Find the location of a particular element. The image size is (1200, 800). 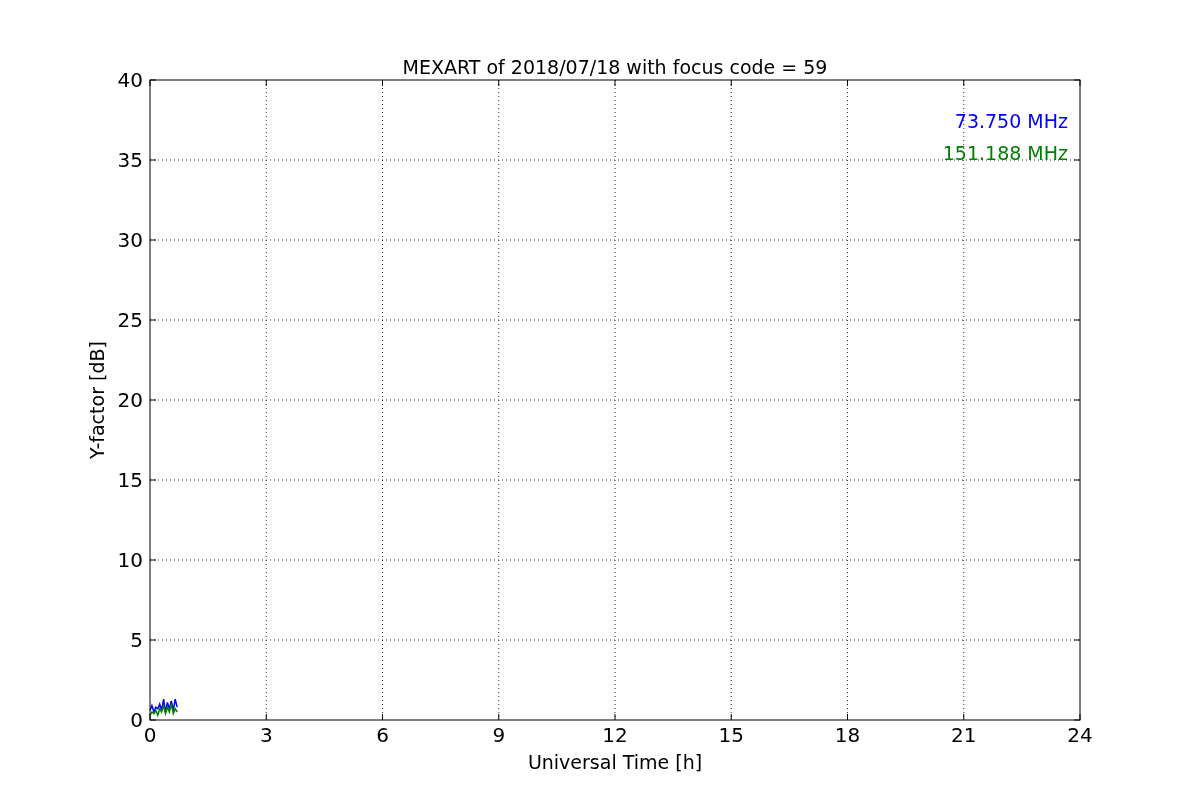

y-tick-label: 0 is located at coordinates (136, 720).